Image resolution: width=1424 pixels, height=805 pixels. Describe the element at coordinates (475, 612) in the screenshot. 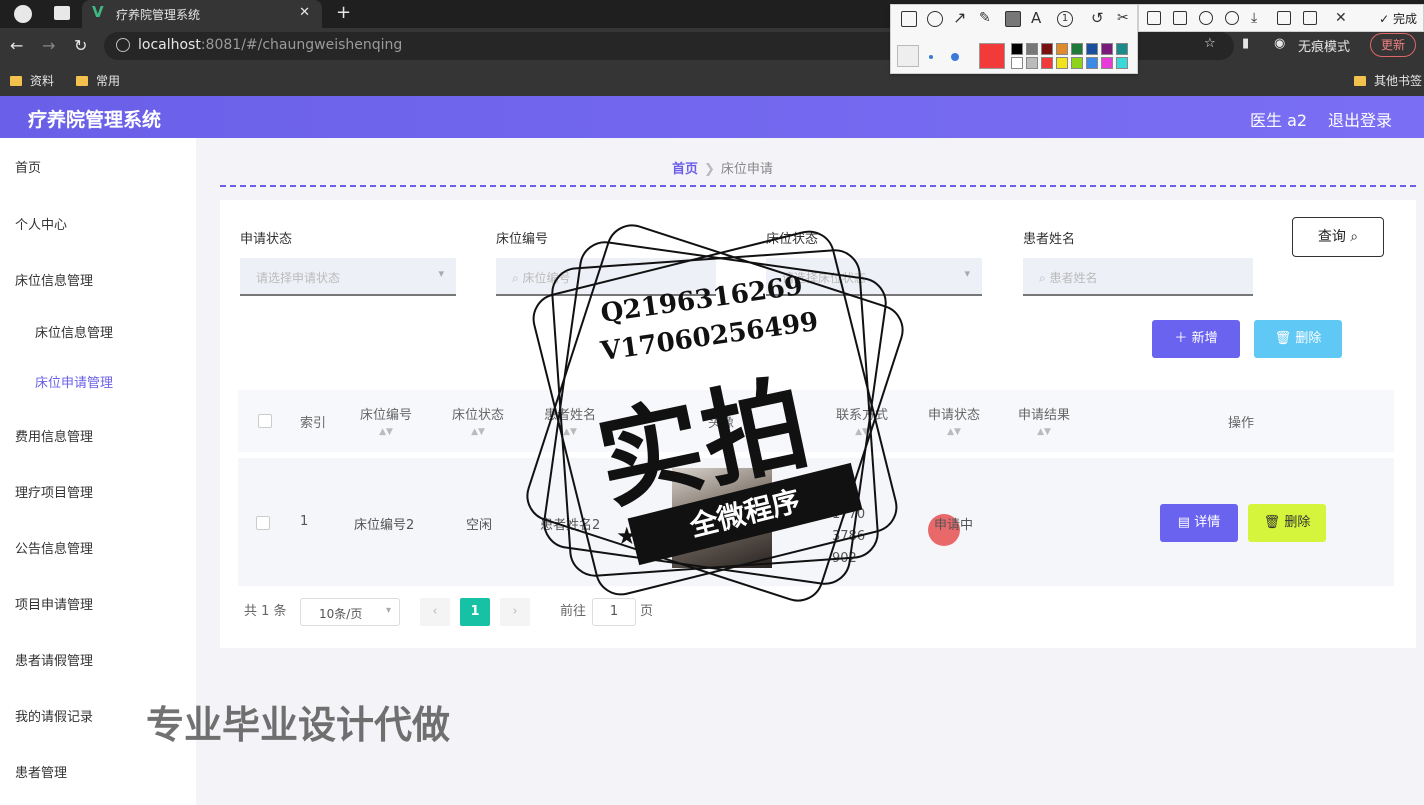

I see `page-number-current: 1` at that location.